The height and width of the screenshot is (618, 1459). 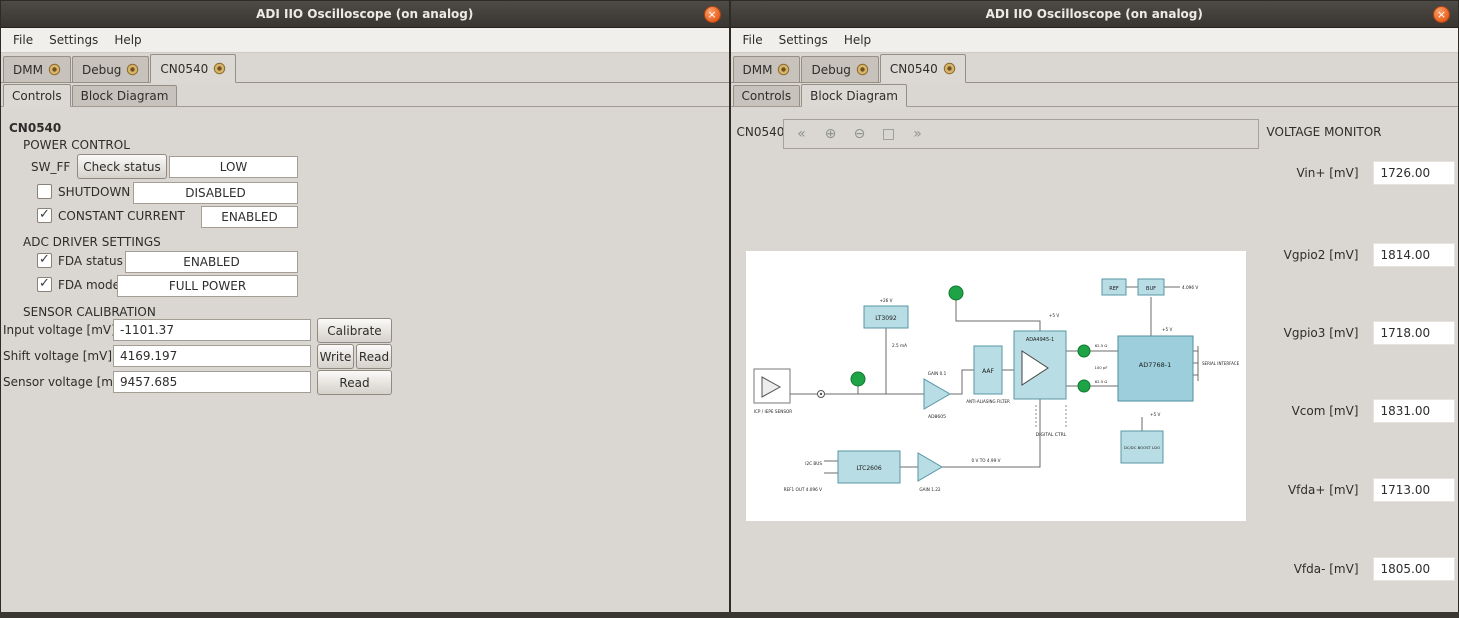 What do you see at coordinates (820, 394) in the screenshot?
I see `junction-node` at bounding box center [820, 394].